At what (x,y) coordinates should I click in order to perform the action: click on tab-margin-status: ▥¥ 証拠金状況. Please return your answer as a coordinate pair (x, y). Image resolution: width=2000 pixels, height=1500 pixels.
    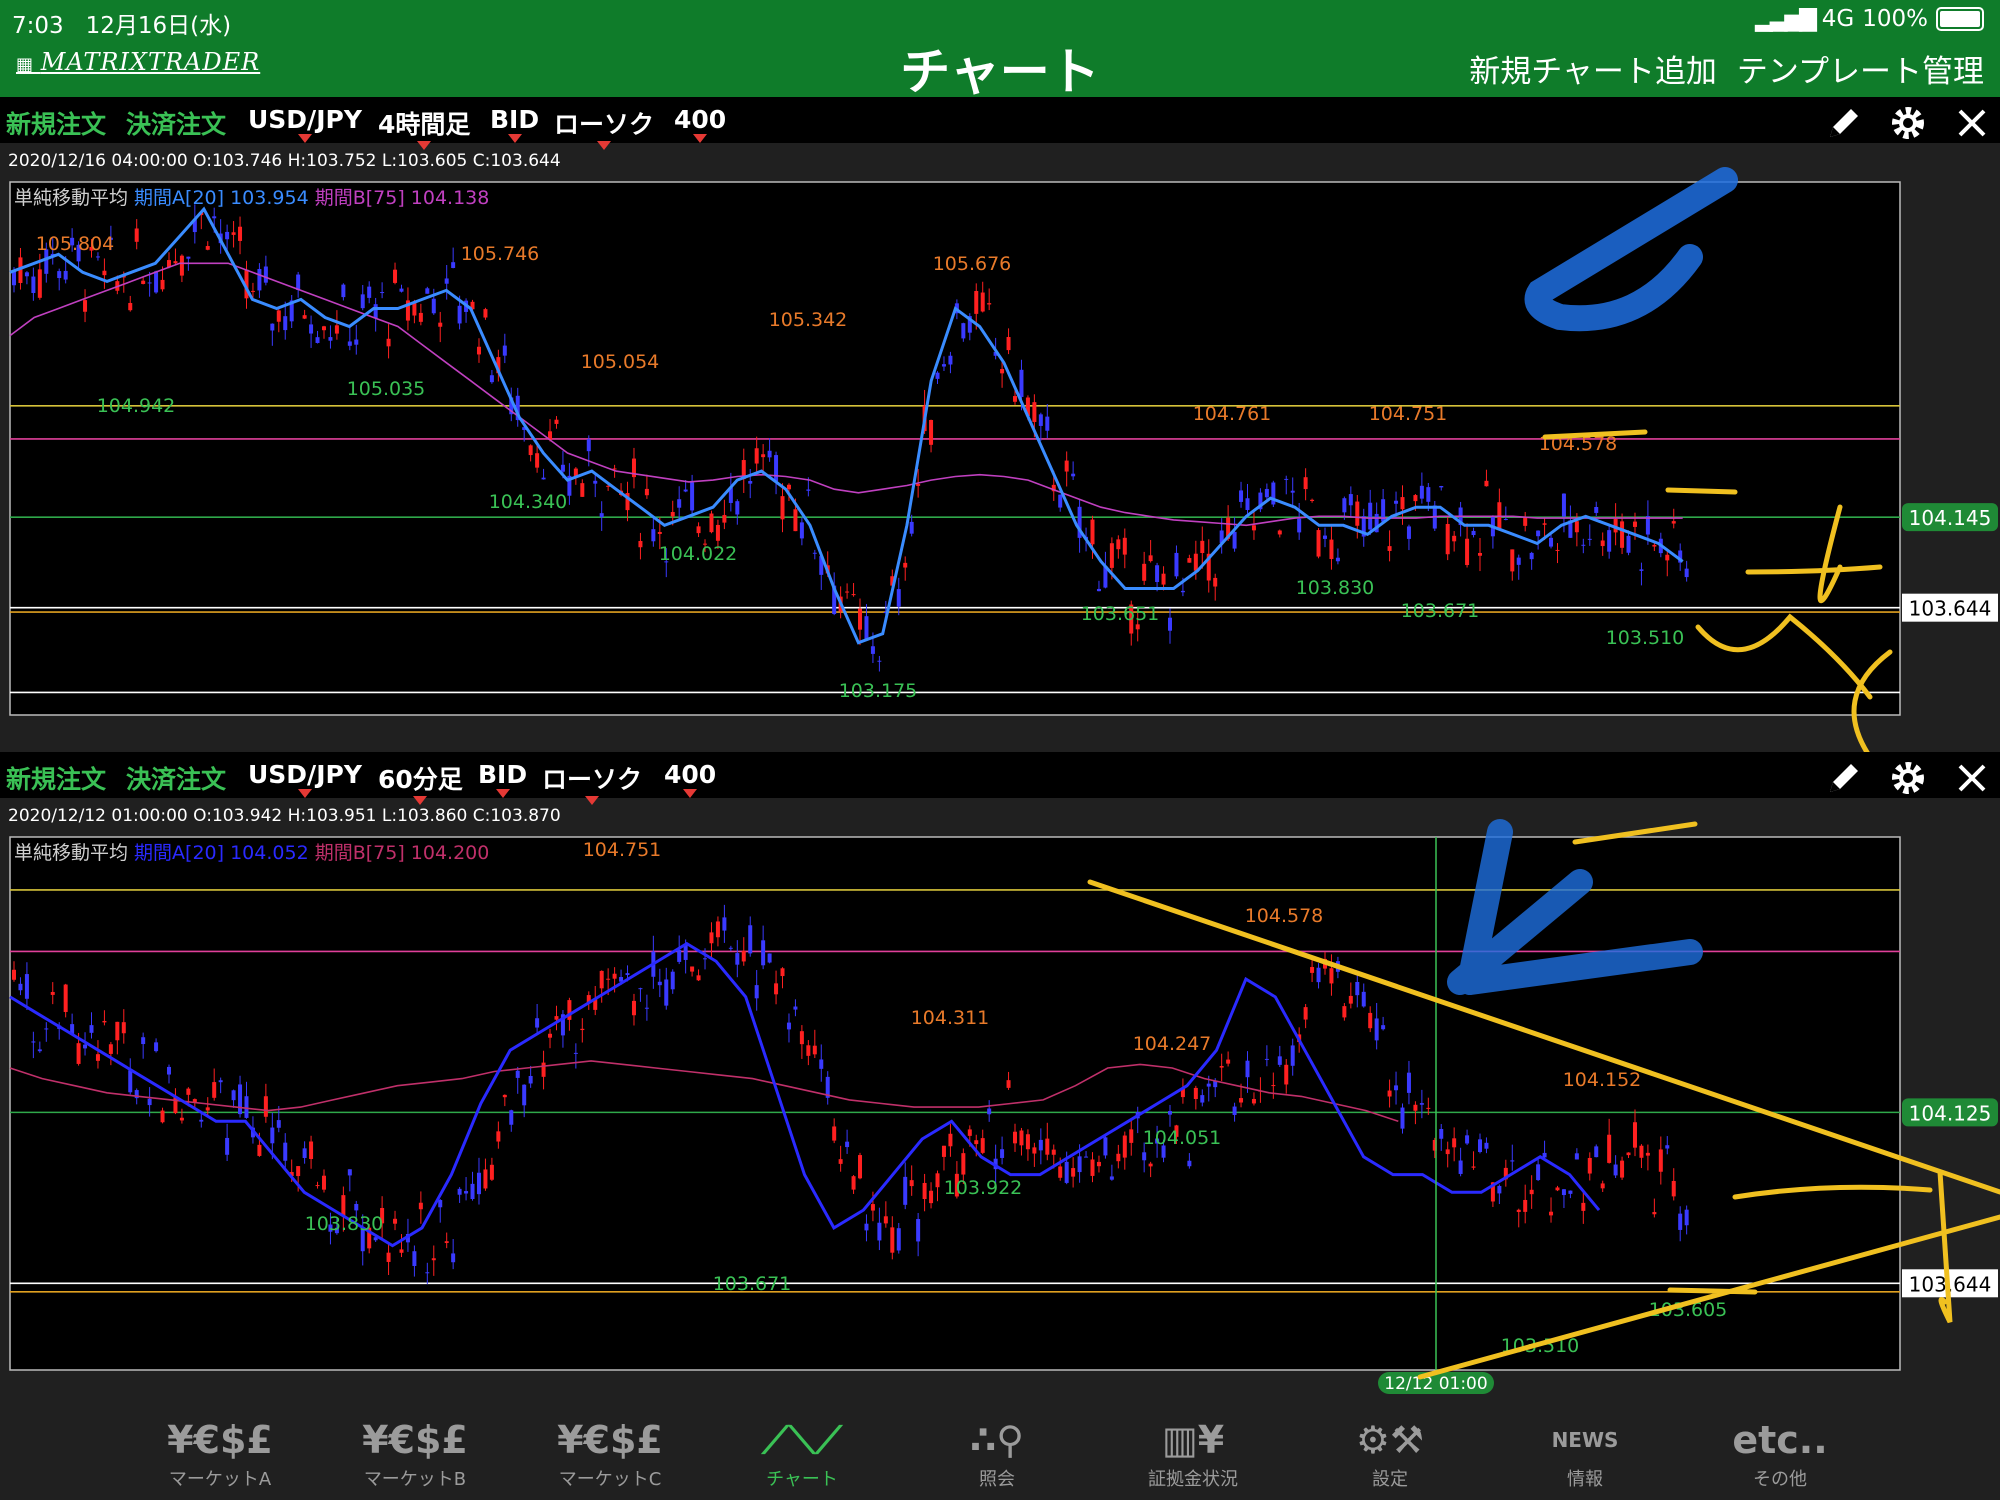
    Looking at the image, I should click on (1193, 1453).